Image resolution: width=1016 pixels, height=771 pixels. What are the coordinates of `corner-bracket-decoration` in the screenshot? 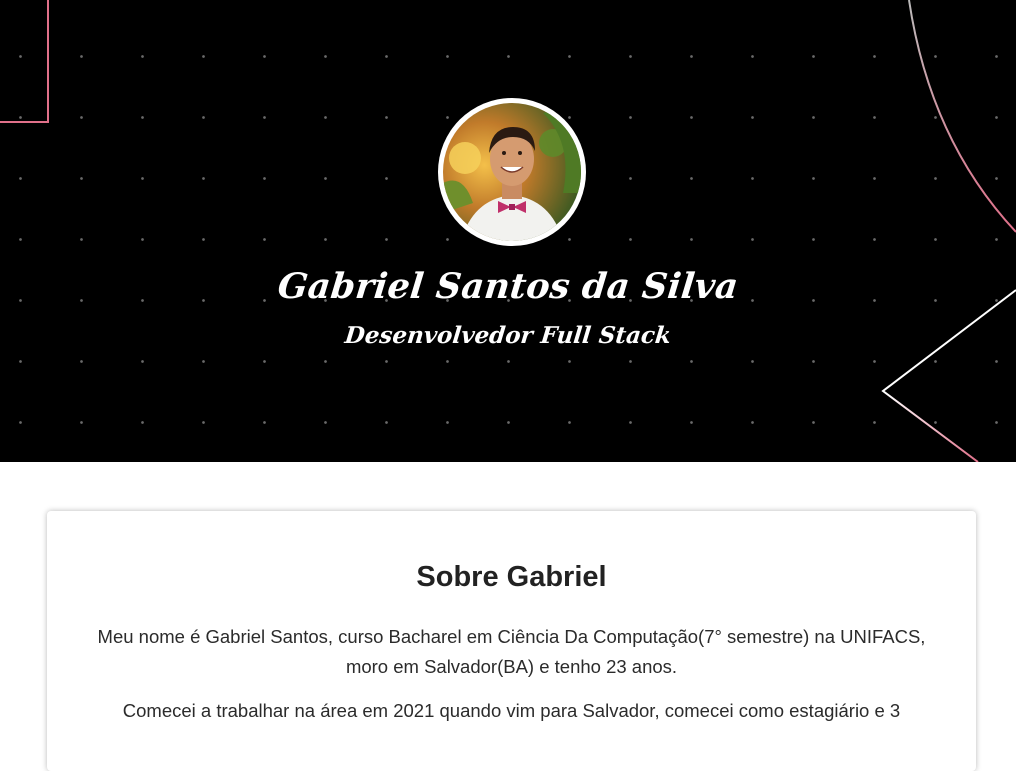 It's located at (24, 61).